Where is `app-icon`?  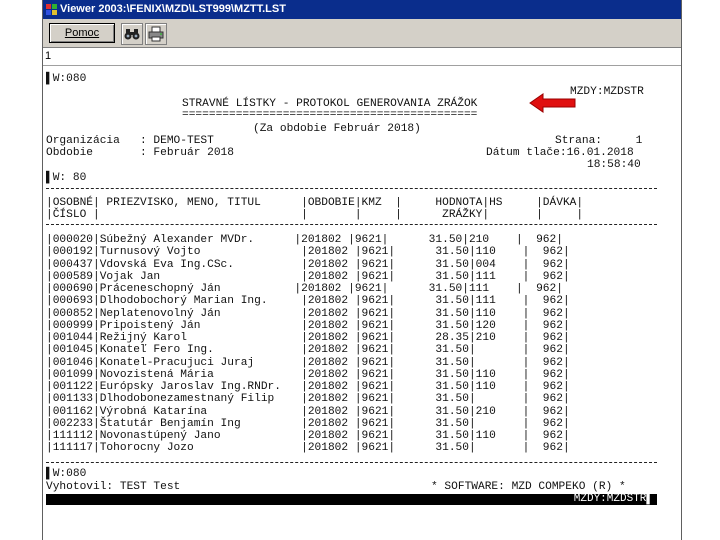
app-icon is located at coordinates (51, 9).